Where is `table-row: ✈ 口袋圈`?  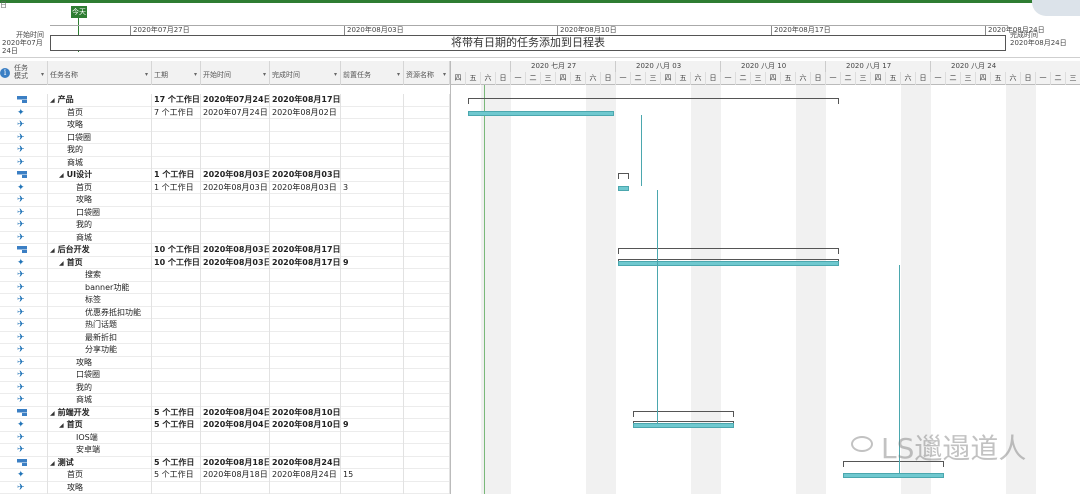
table-row: ✈ 口袋圈 is located at coordinates (225, 212).